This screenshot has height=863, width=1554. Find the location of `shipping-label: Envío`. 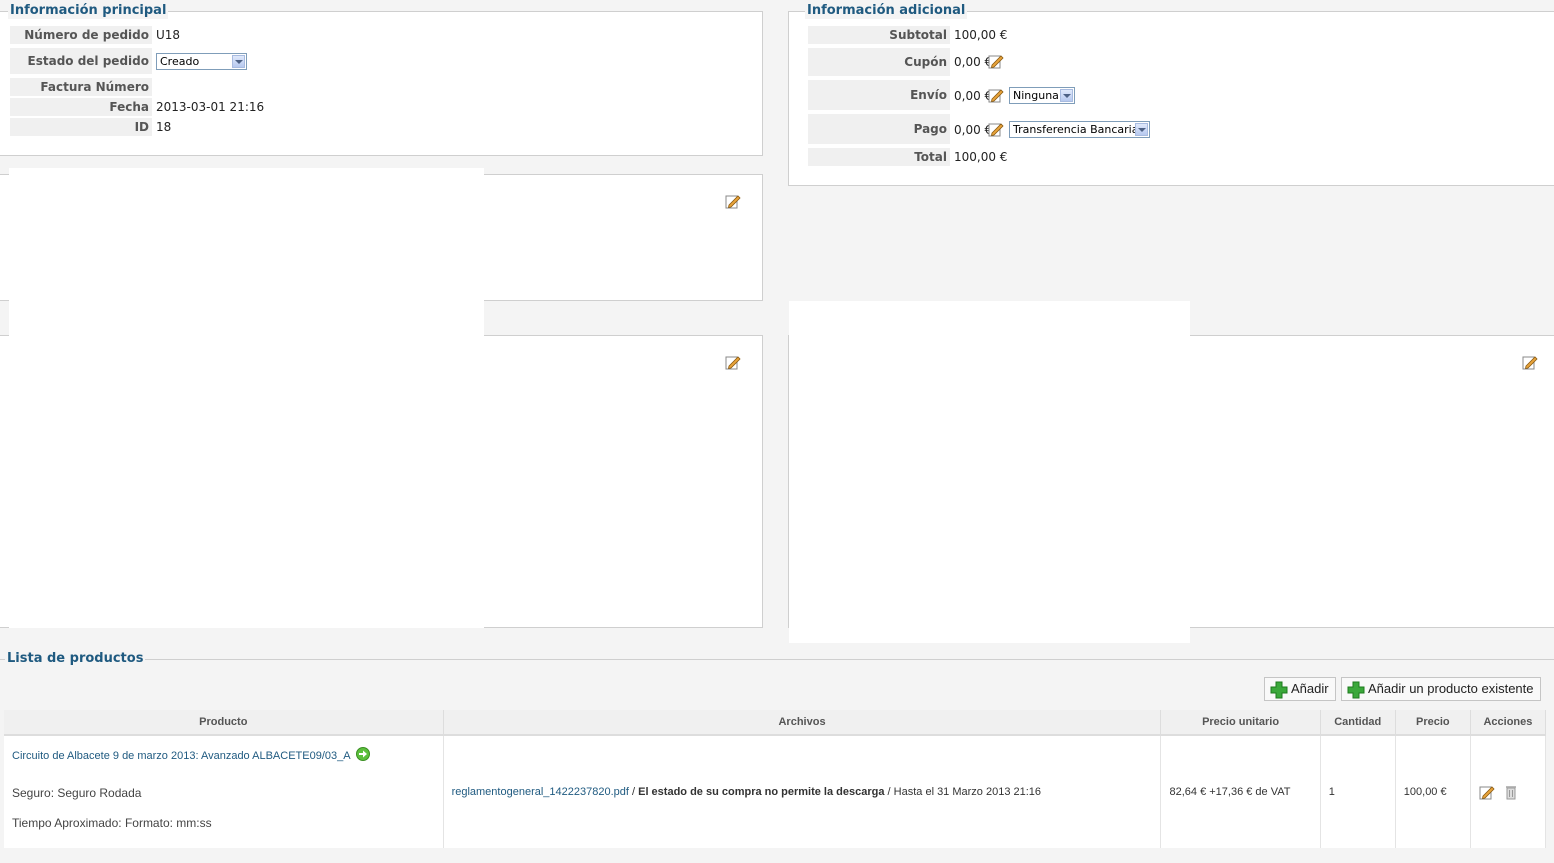

shipping-label: Envío is located at coordinates (879, 95).